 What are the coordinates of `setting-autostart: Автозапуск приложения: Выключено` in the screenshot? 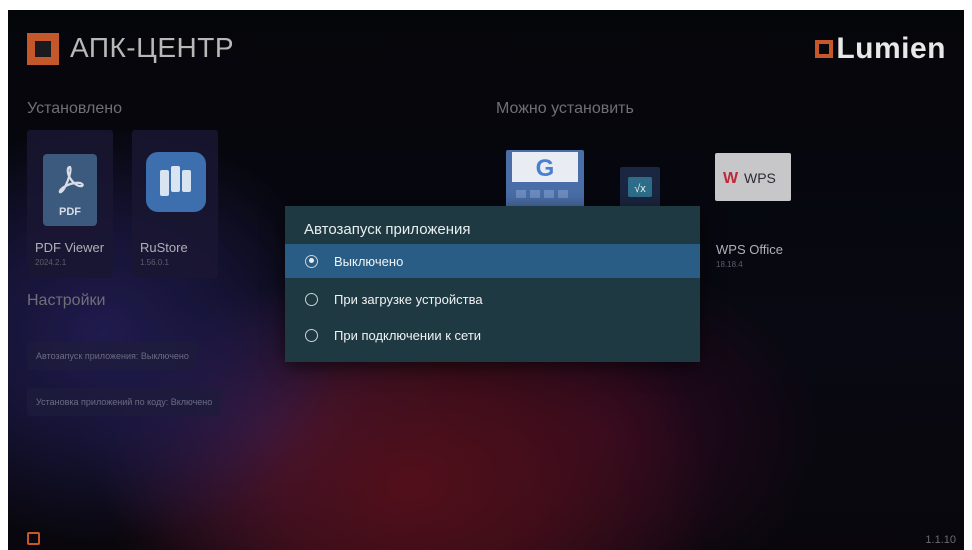 It's located at (112, 356).